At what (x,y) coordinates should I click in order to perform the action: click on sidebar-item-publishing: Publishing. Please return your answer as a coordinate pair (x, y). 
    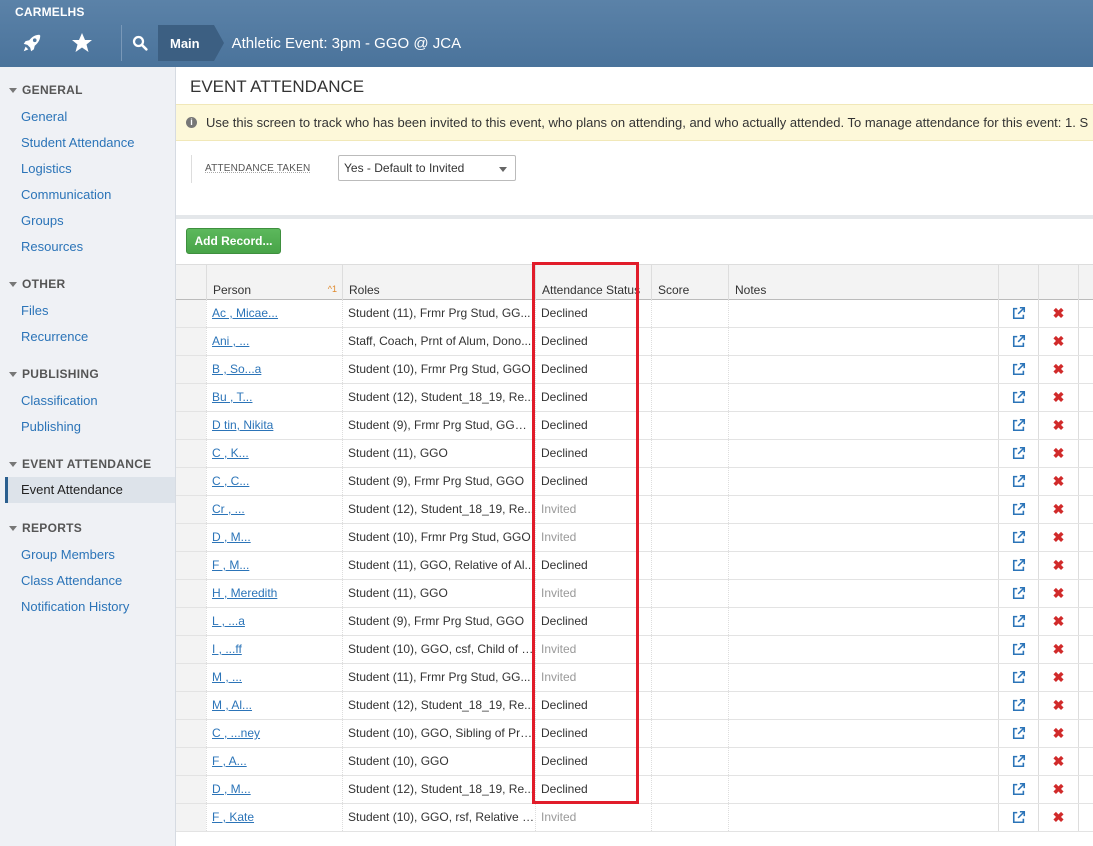
    Looking at the image, I should click on (51, 426).